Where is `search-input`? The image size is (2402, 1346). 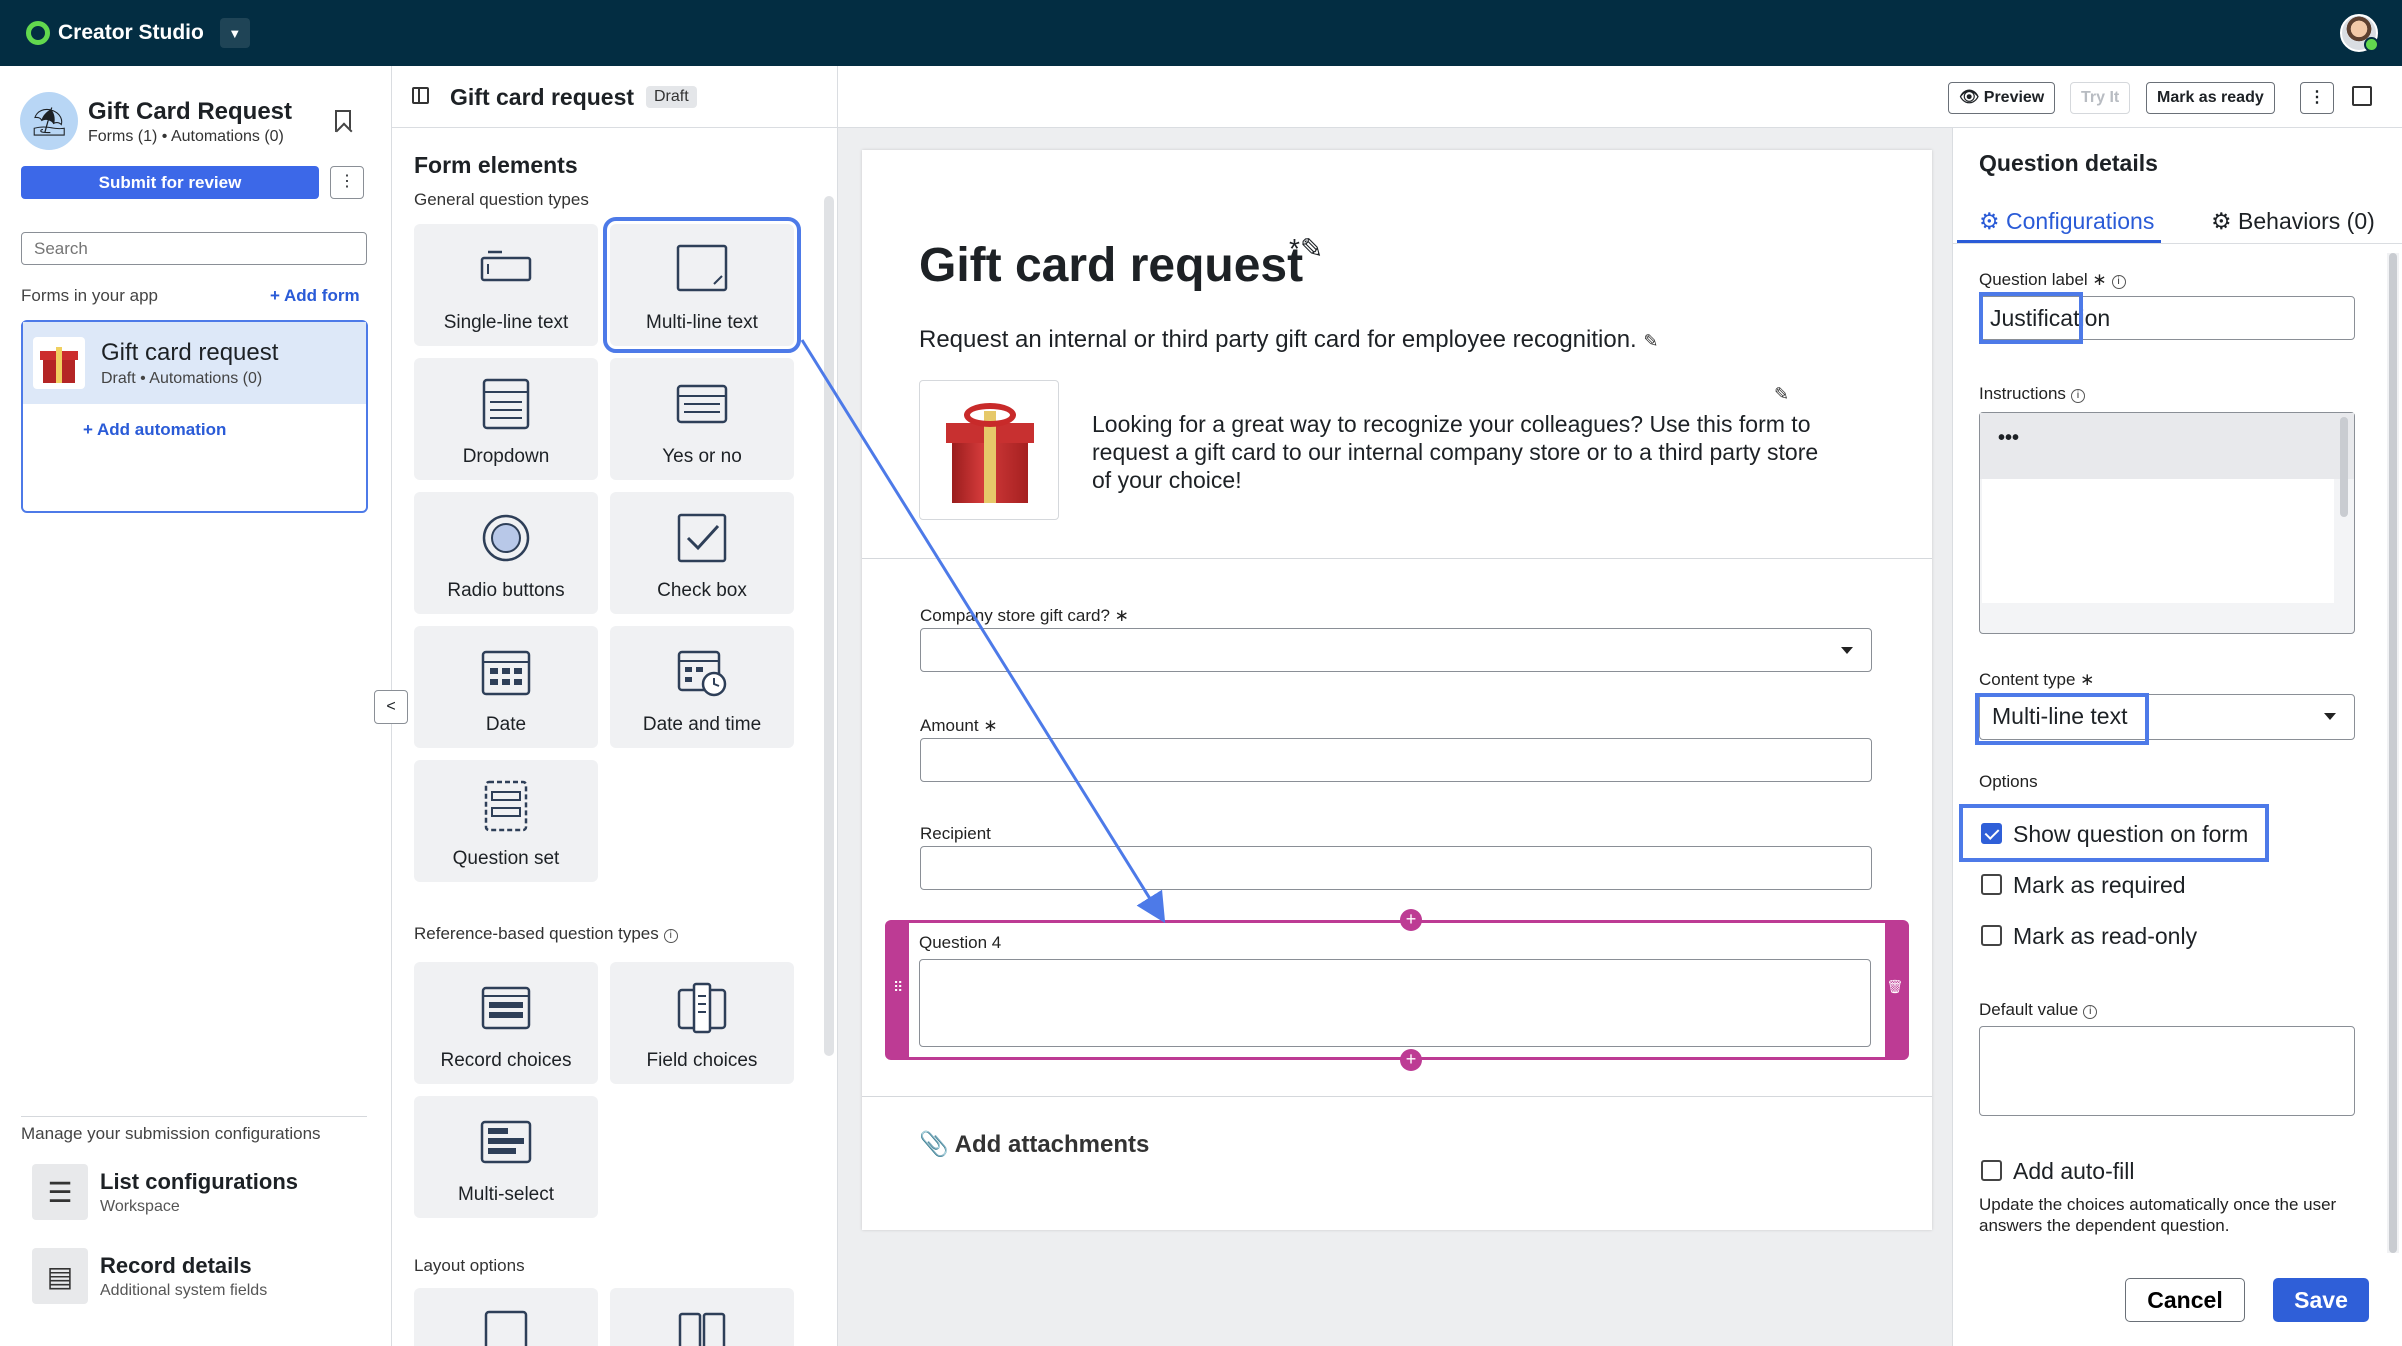 search-input is located at coordinates (194, 248).